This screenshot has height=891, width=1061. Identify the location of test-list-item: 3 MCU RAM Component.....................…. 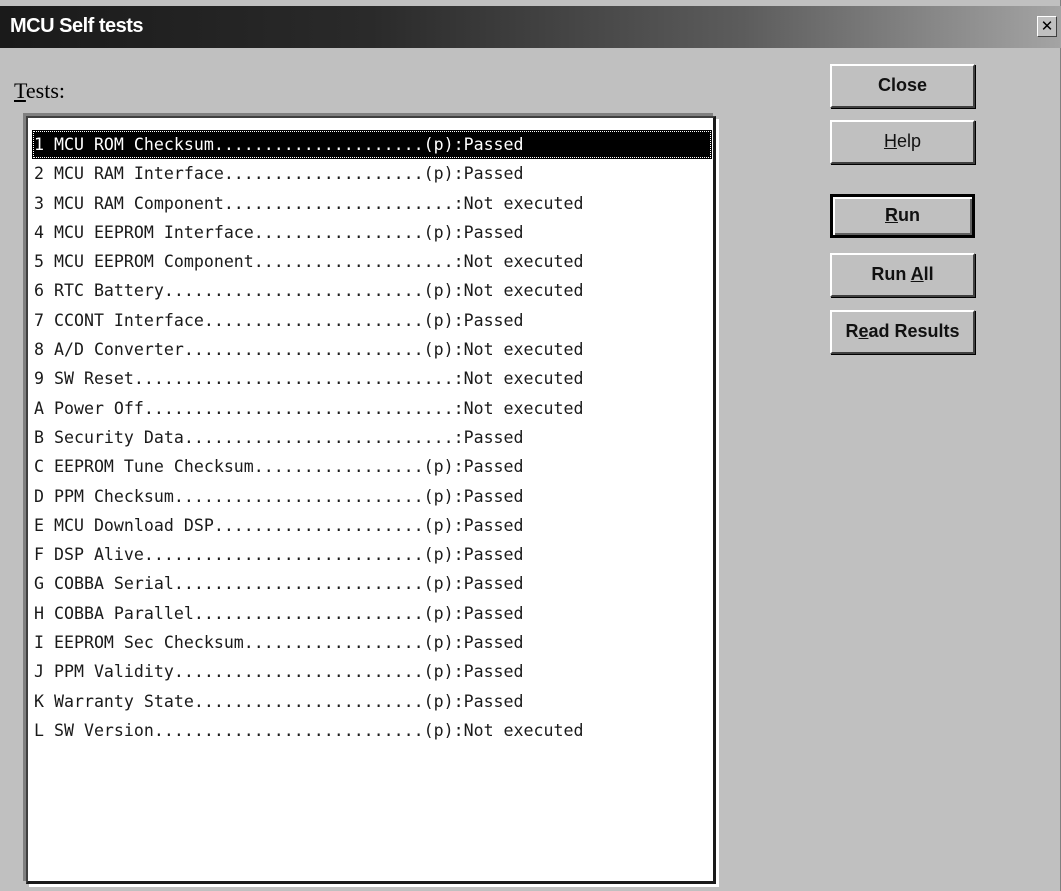
(372, 203).